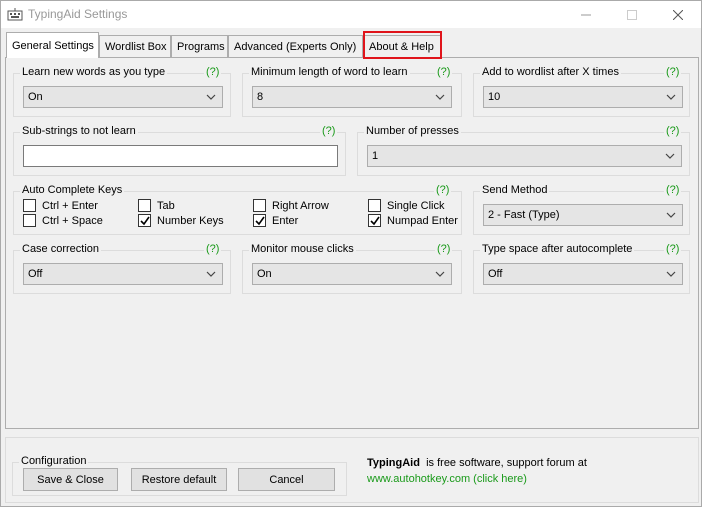 Image resolution: width=702 pixels, height=507 pixels. Describe the element at coordinates (264, 274) in the screenshot. I see `monitor-clicks-value: On` at that location.